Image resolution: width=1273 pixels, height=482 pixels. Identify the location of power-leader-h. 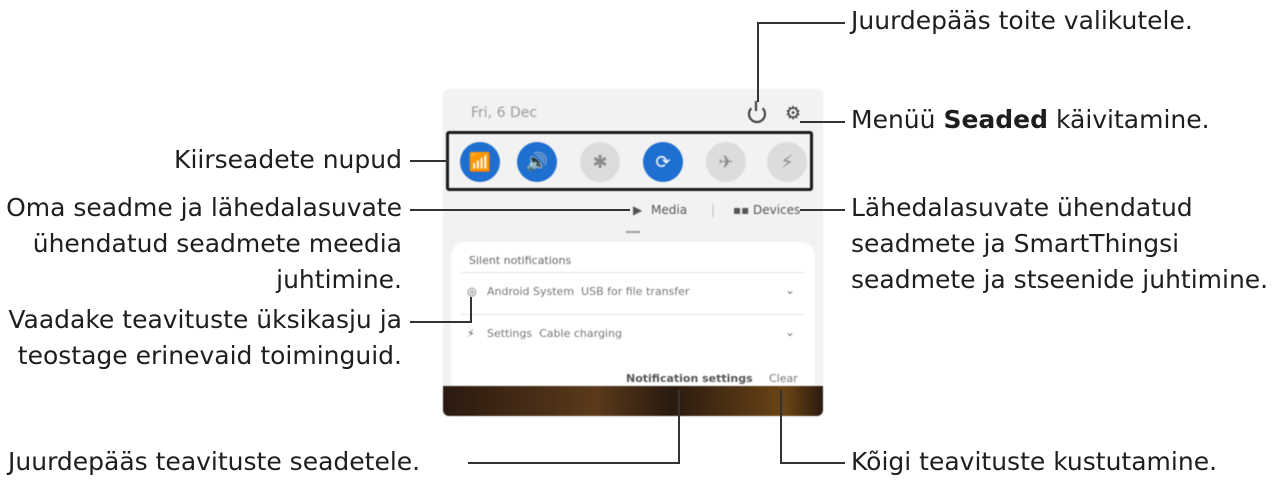
(801, 23).